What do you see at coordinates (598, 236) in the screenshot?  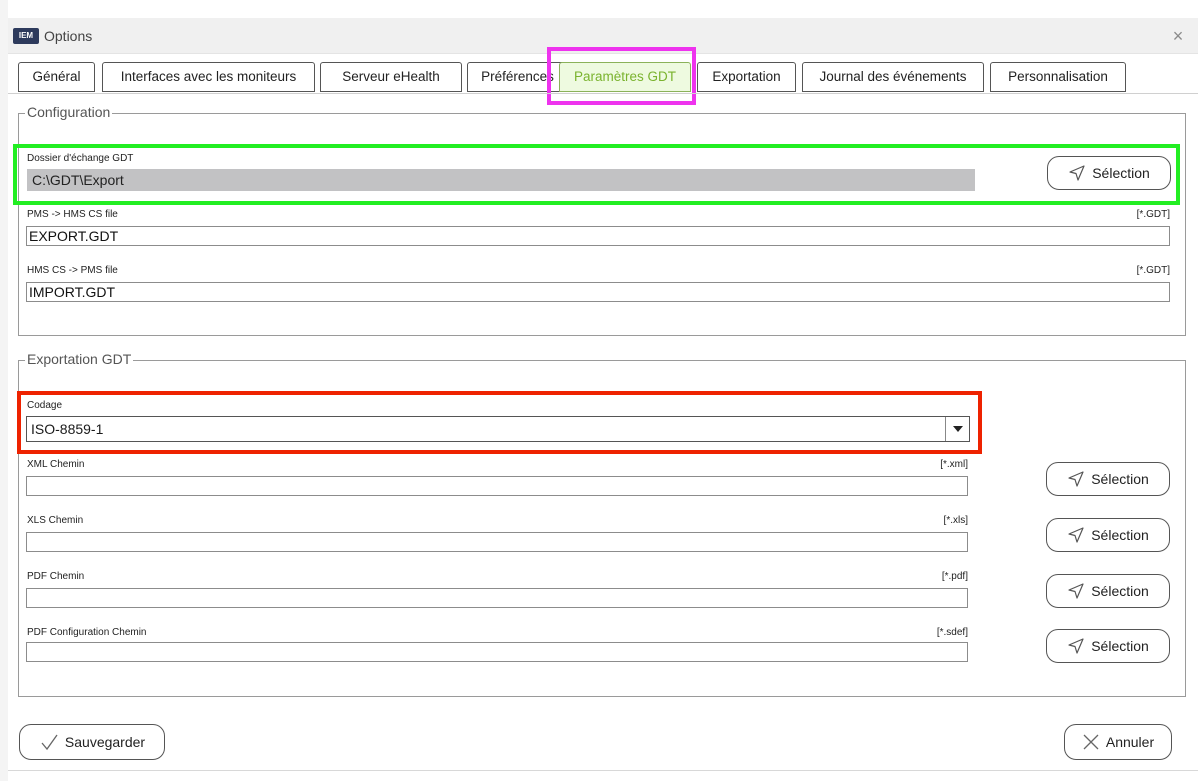 I see `pms-to-hms-input: EXPORT.GDT` at bounding box center [598, 236].